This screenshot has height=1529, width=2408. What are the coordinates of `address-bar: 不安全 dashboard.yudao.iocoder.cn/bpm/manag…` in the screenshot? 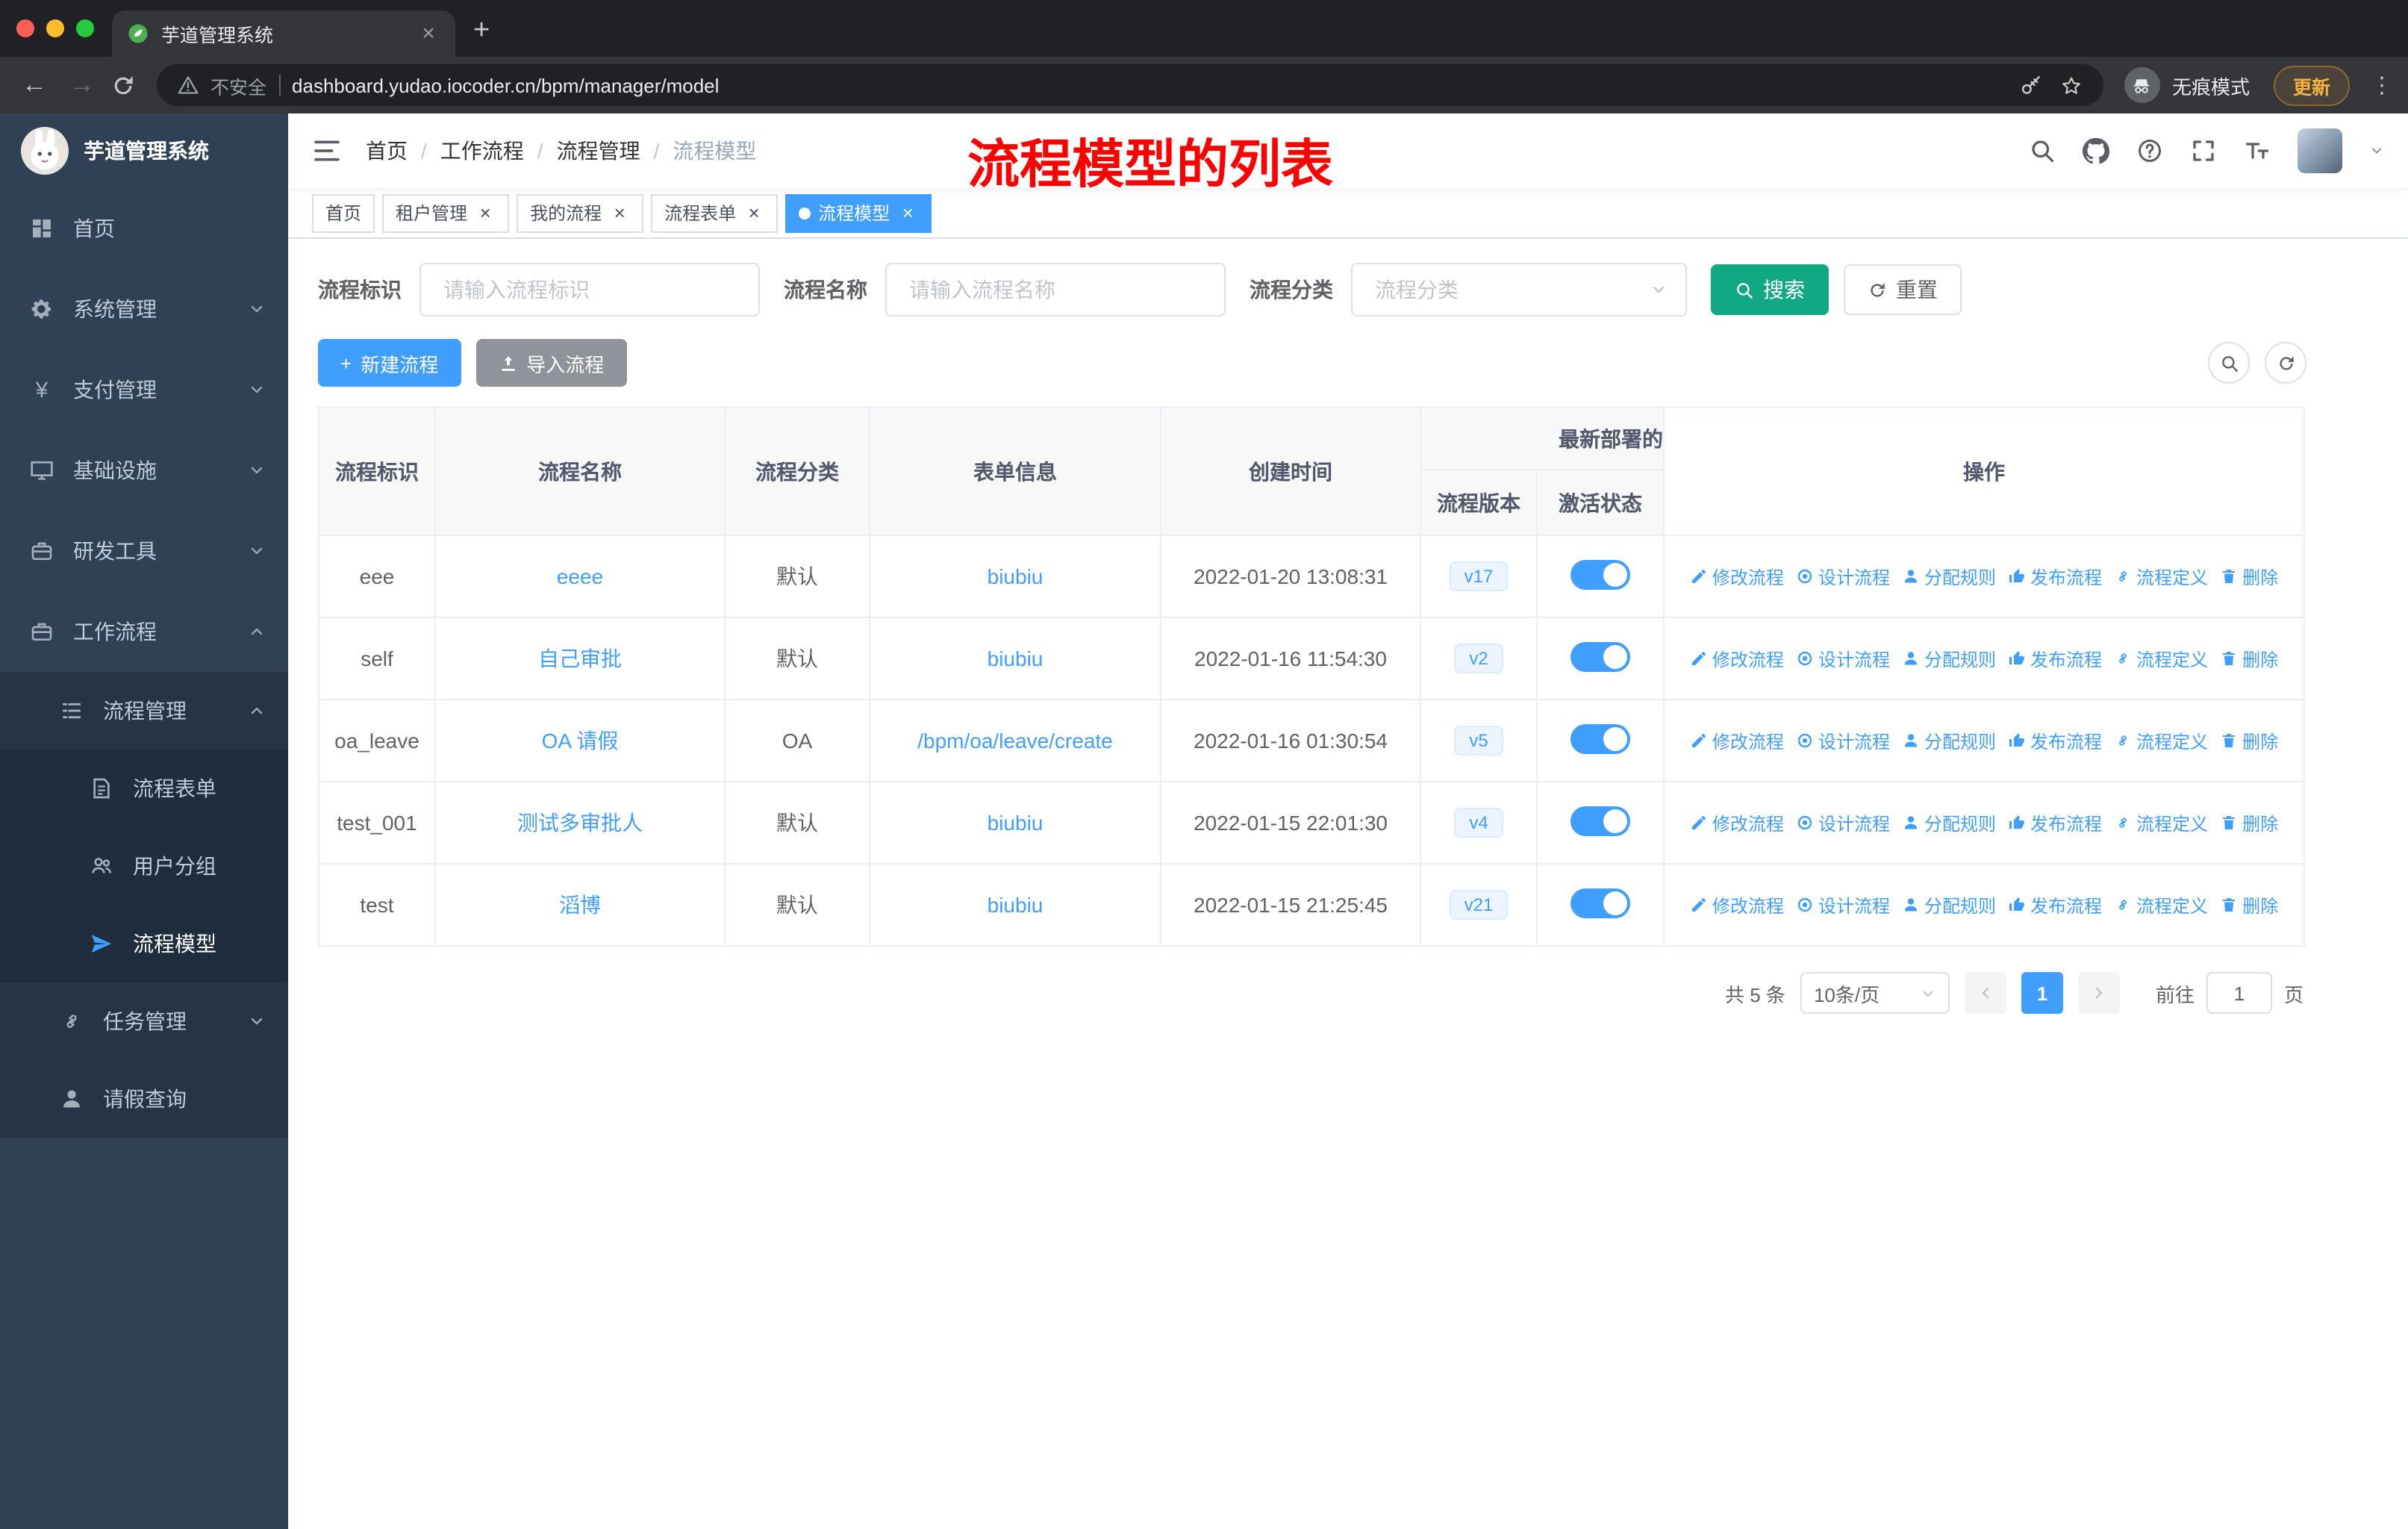 It's located at (1130, 85).